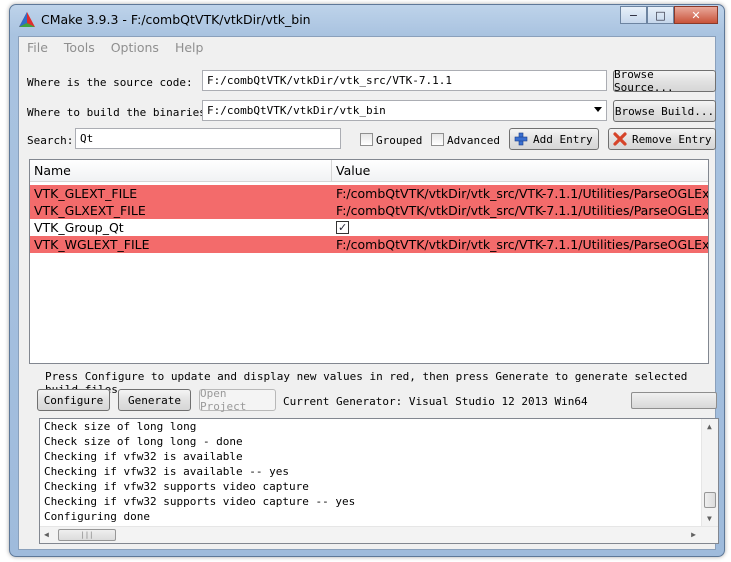 This screenshot has height=562, width=731. I want to click on row-name: VTK_GLXEXT_FILE, so click(90, 210).